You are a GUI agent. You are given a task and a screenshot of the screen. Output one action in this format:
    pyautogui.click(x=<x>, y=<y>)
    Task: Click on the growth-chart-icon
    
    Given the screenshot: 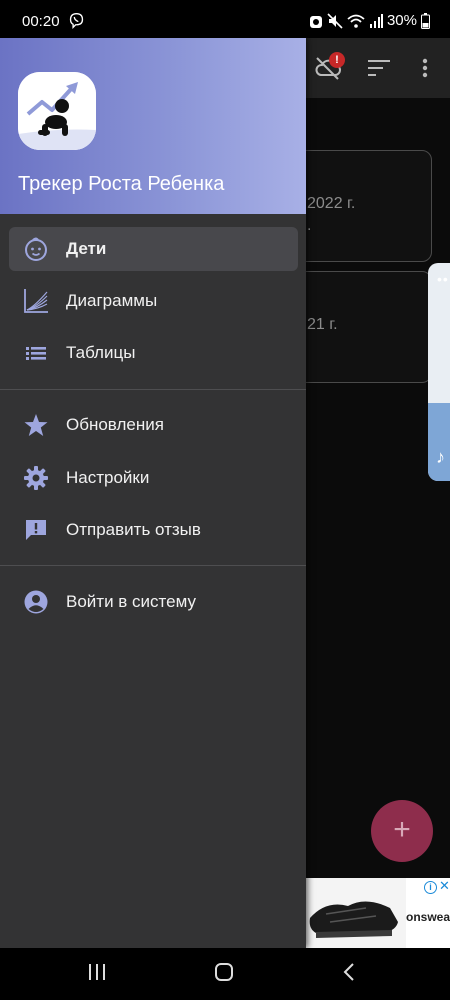 What is the action you would take?
    pyautogui.click(x=36, y=301)
    